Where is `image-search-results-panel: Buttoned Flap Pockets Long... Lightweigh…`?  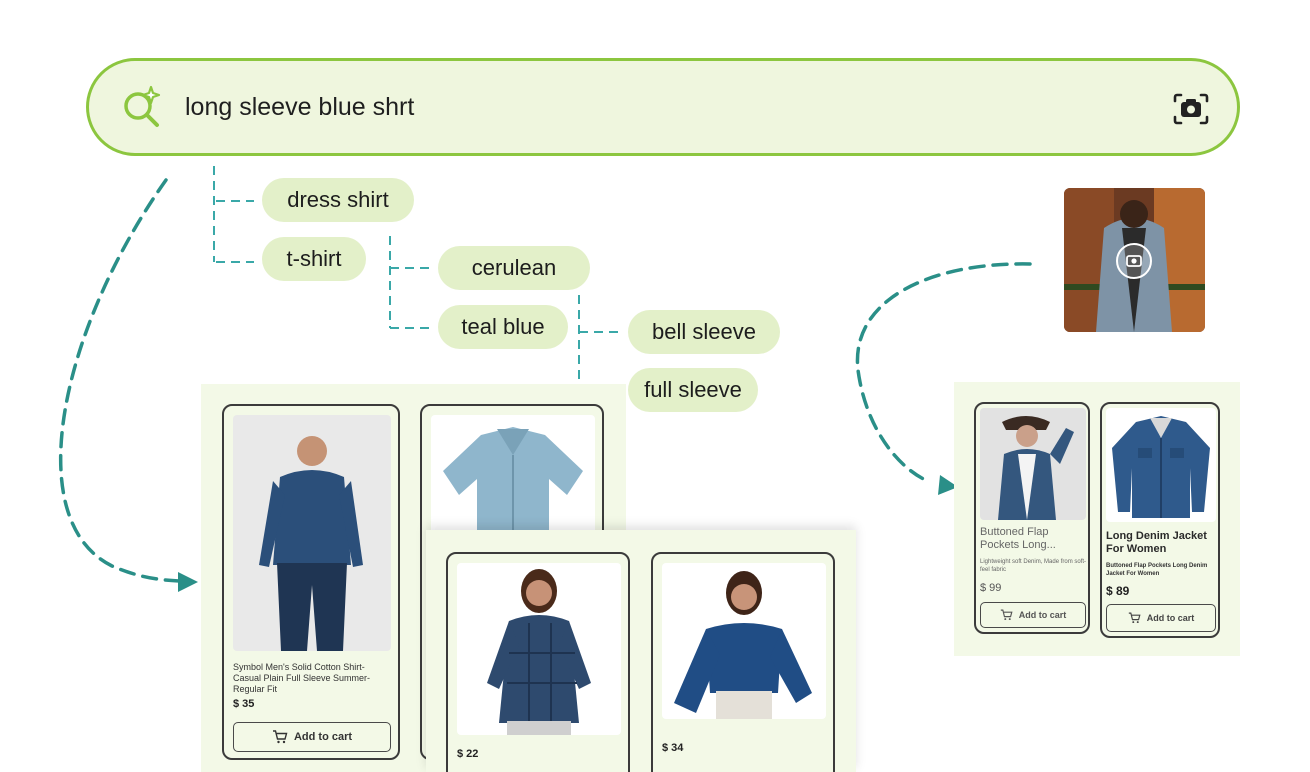 image-search-results-panel: Buttoned Flap Pockets Long... Lightweigh… is located at coordinates (1097, 519).